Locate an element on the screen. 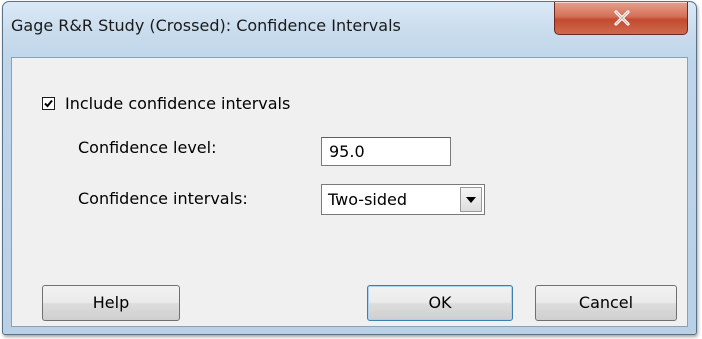  confidence-level-input: 95.0 is located at coordinates (386, 151).